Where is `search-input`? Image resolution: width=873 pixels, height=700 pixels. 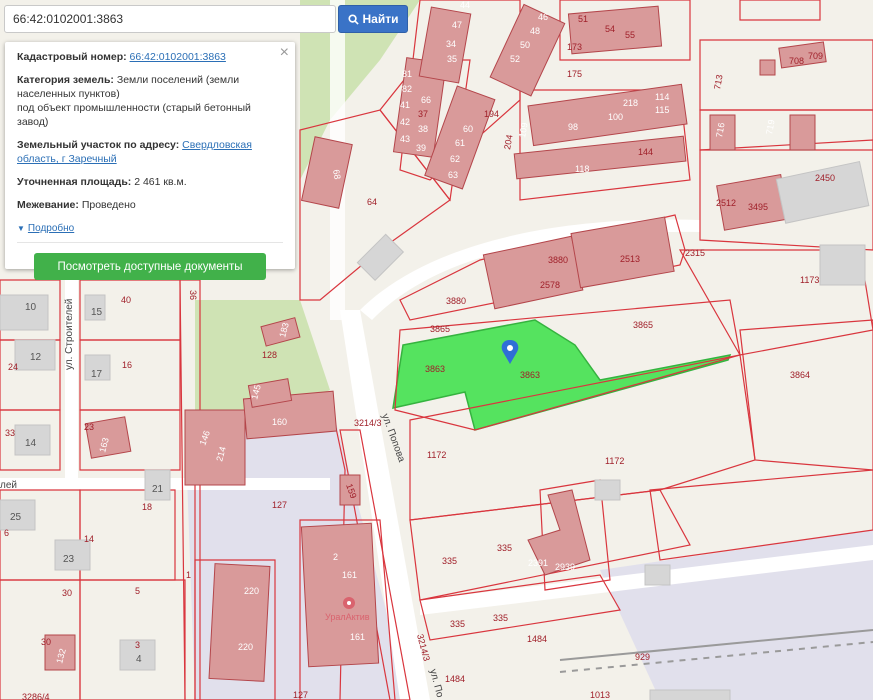
search-input is located at coordinates (170, 19).